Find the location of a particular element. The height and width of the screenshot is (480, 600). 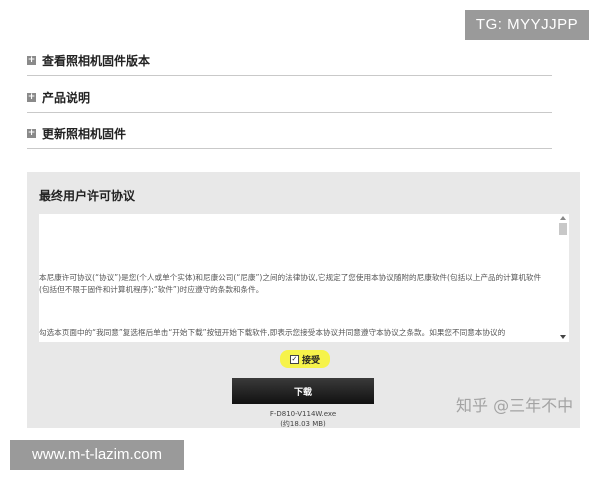

download-button: 下载 is located at coordinates (303, 391).